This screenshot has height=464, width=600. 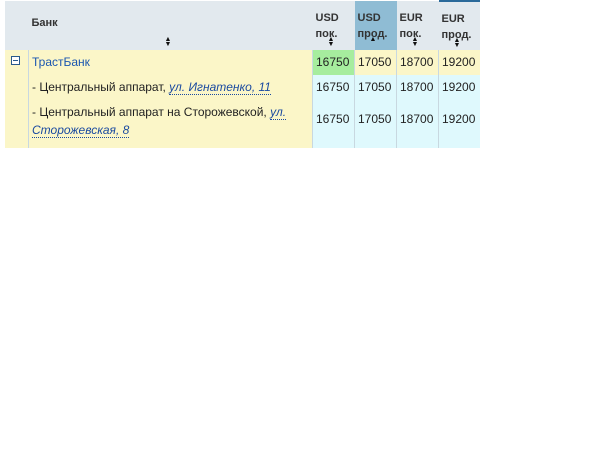 What do you see at coordinates (44, 23) in the screenshot?
I see `bank-column-label: Банк` at bounding box center [44, 23].